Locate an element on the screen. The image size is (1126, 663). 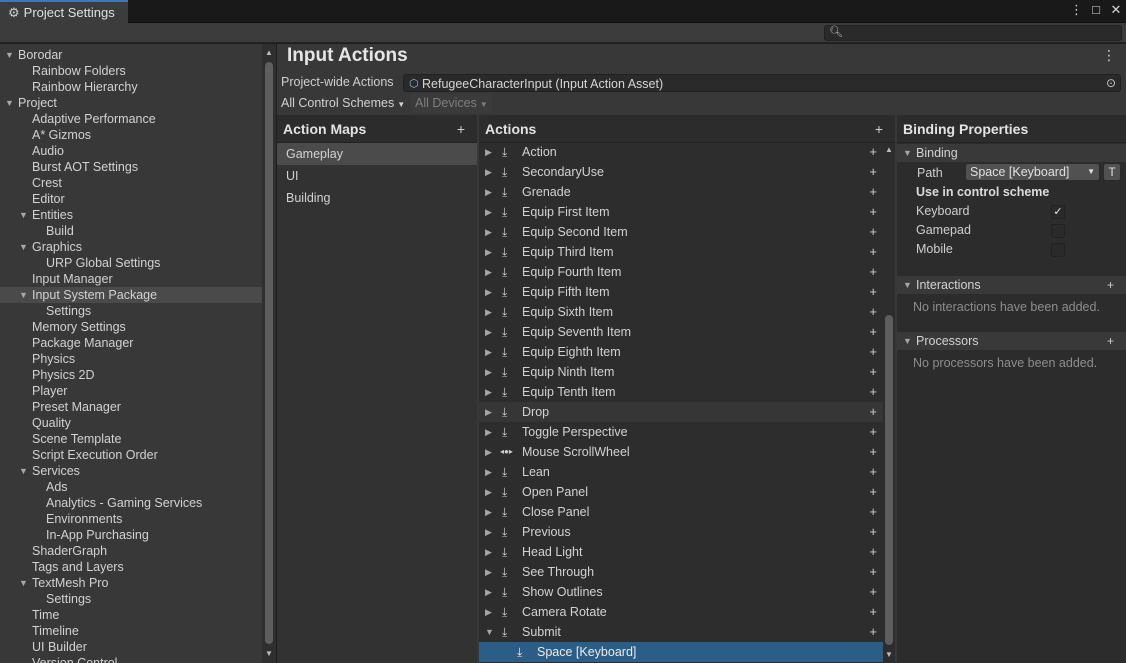
action-map-building: Building is located at coordinates (377, 198).